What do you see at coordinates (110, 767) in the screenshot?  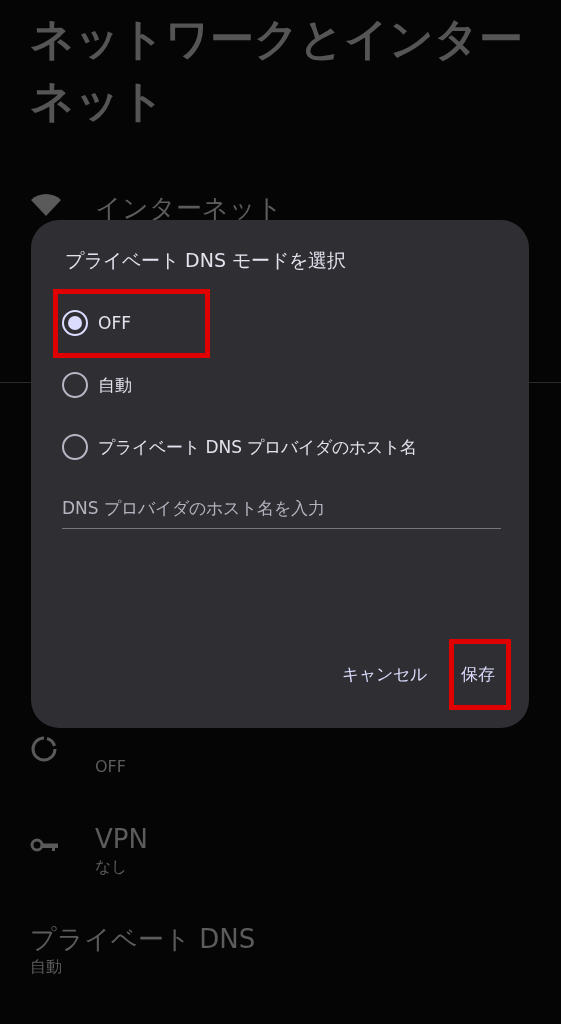 I see `setting-summary: OFF` at bounding box center [110, 767].